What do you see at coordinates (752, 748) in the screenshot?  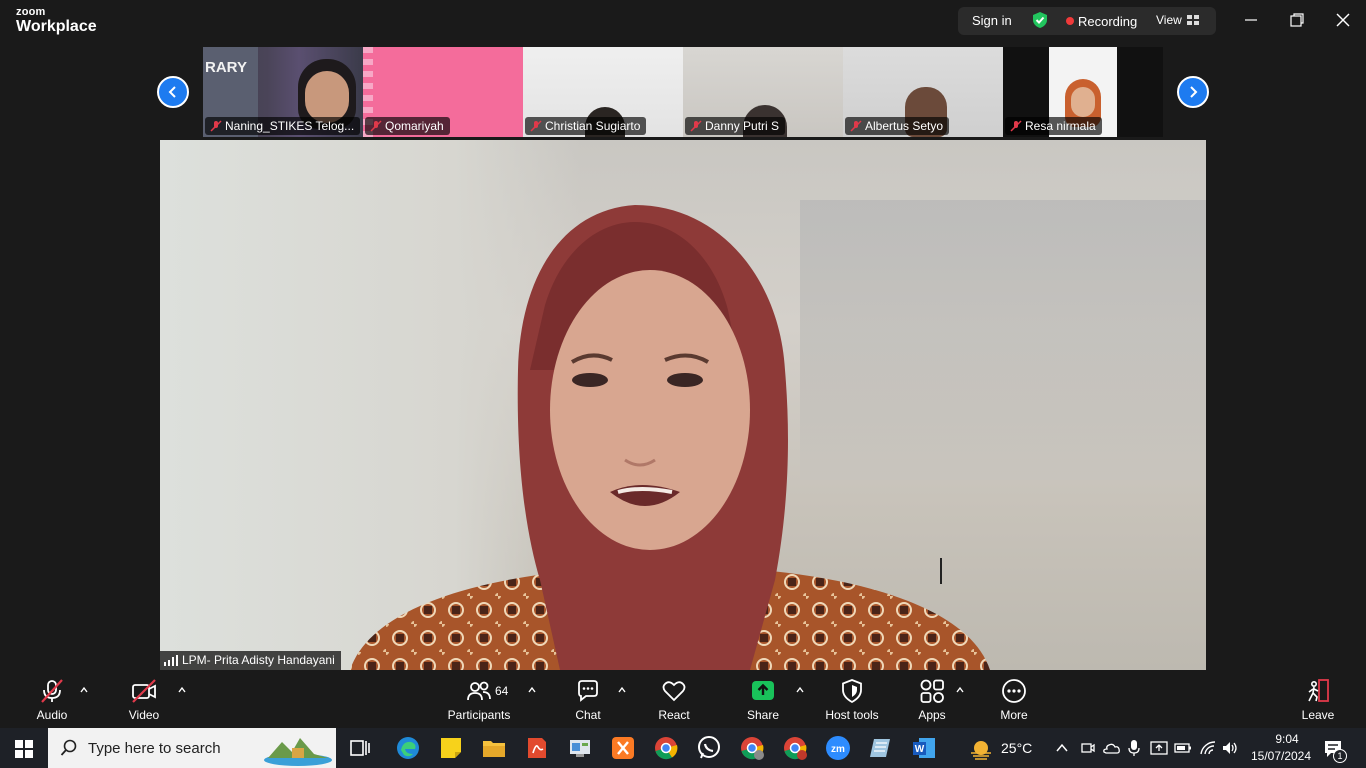 I see `chrome-profile-icon` at bounding box center [752, 748].